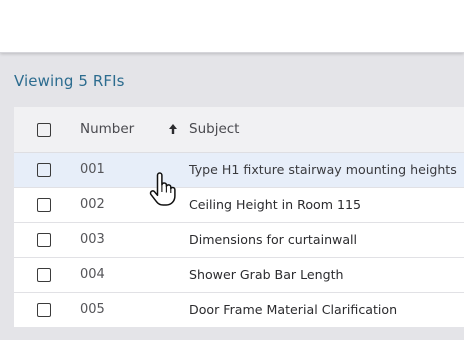 This screenshot has width=464, height=340. I want to click on rfi-subject-link: Dimensions for curtainwall, so click(273, 239).